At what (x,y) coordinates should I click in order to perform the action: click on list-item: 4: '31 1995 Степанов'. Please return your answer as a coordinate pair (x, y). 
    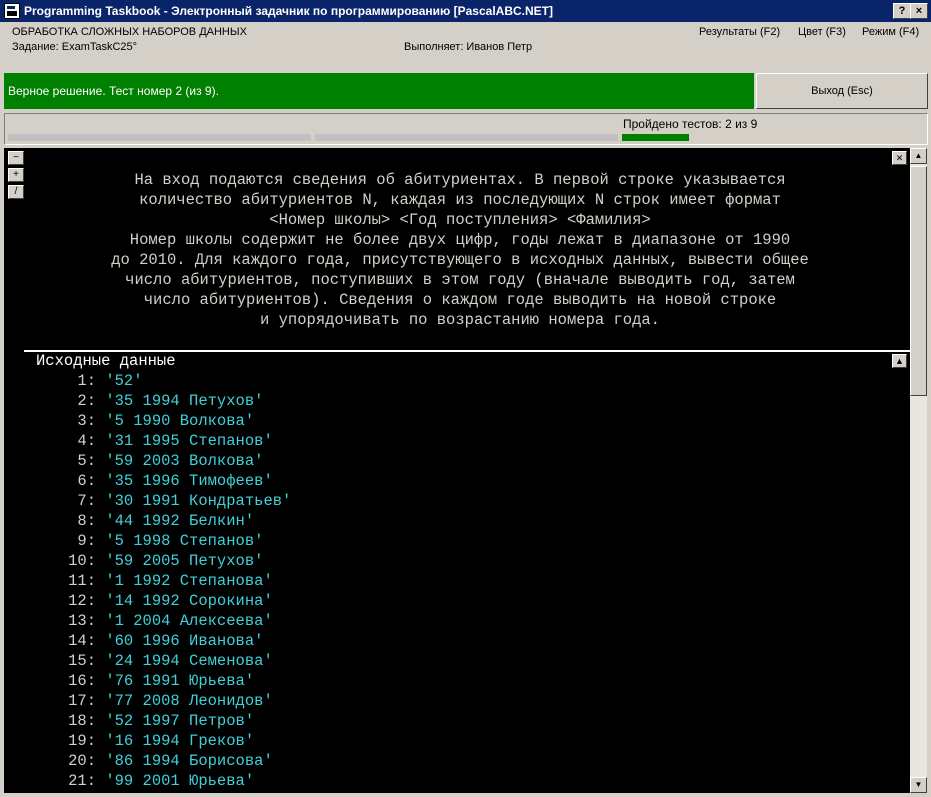
    Looking at the image, I should click on (163, 441).